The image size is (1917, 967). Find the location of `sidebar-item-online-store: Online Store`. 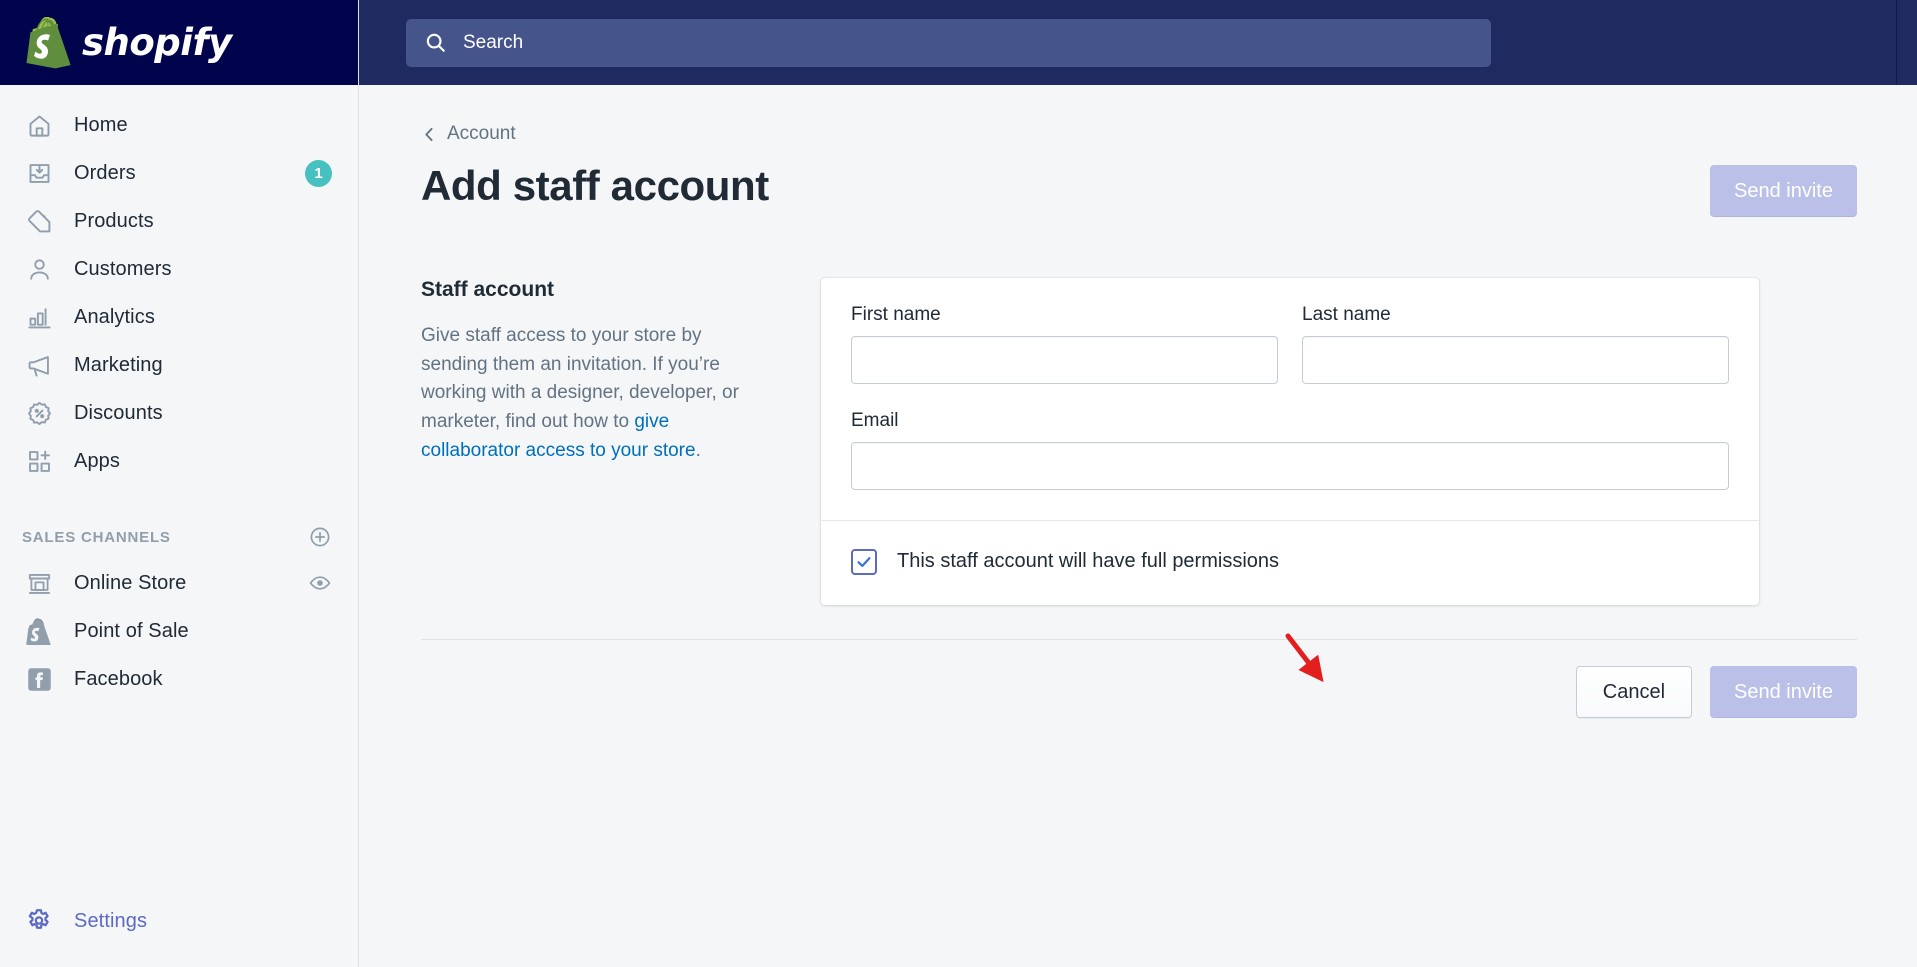

sidebar-item-online-store: Online Store is located at coordinates (179, 583).